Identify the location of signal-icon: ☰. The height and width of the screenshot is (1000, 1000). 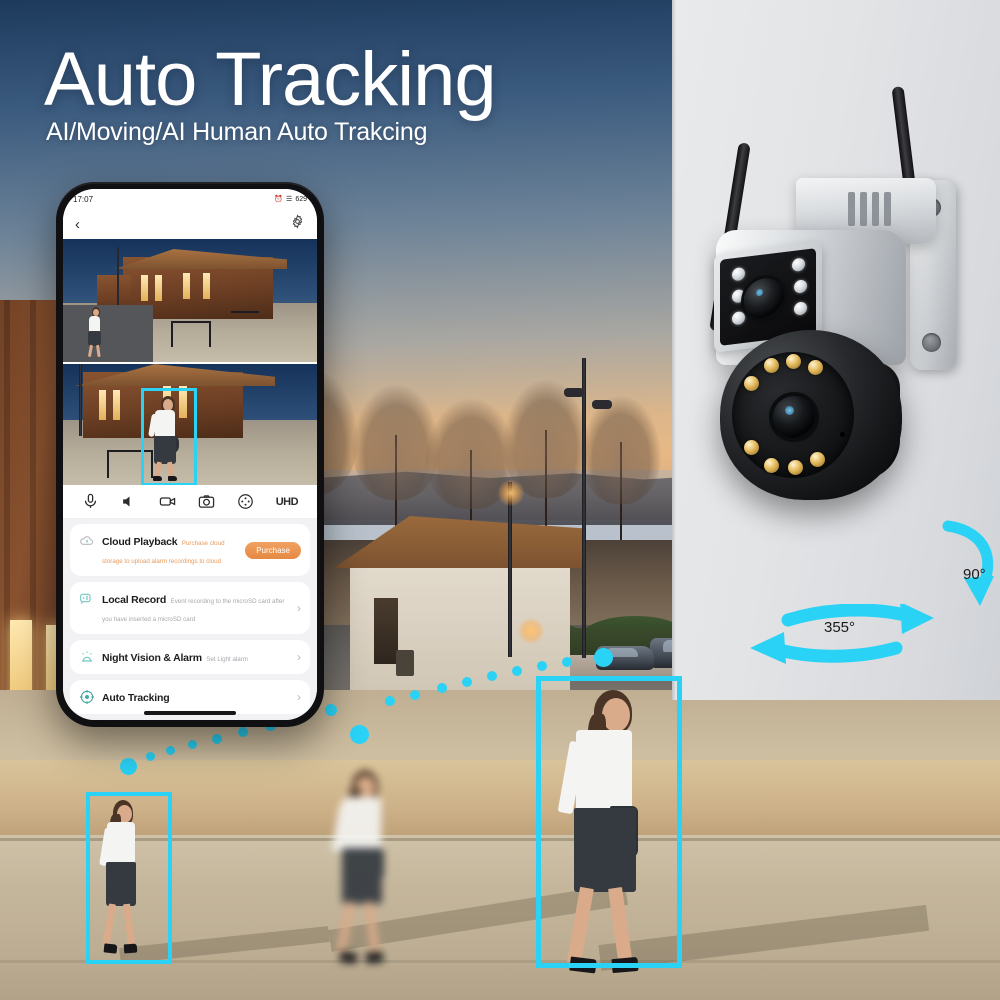
(289, 199).